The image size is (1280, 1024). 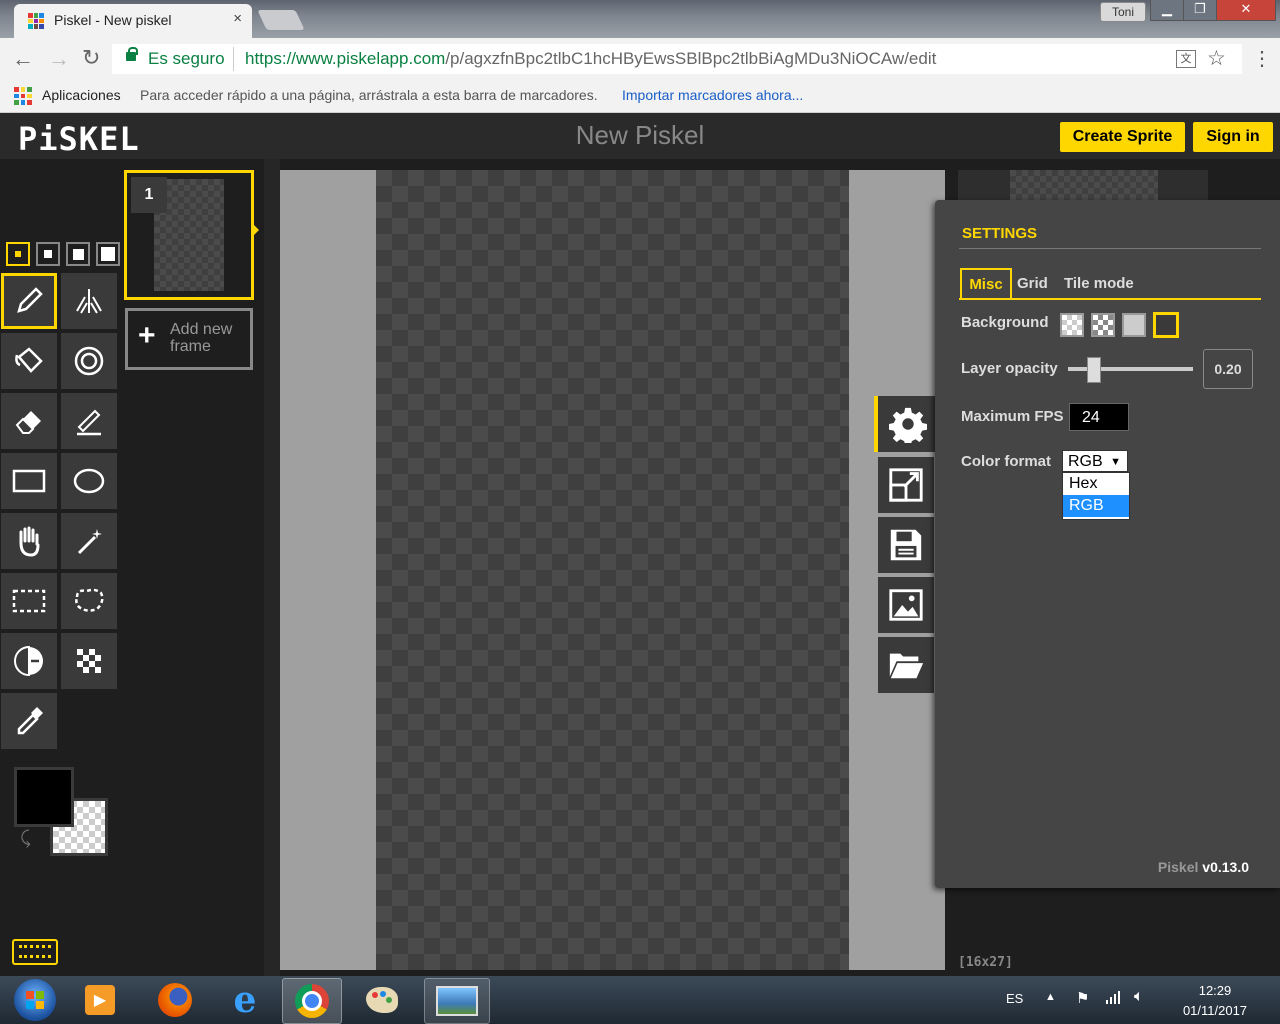 What do you see at coordinates (986, 284) in the screenshot?
I see `tab-misc: Misc` at bounding box center [986, 284].